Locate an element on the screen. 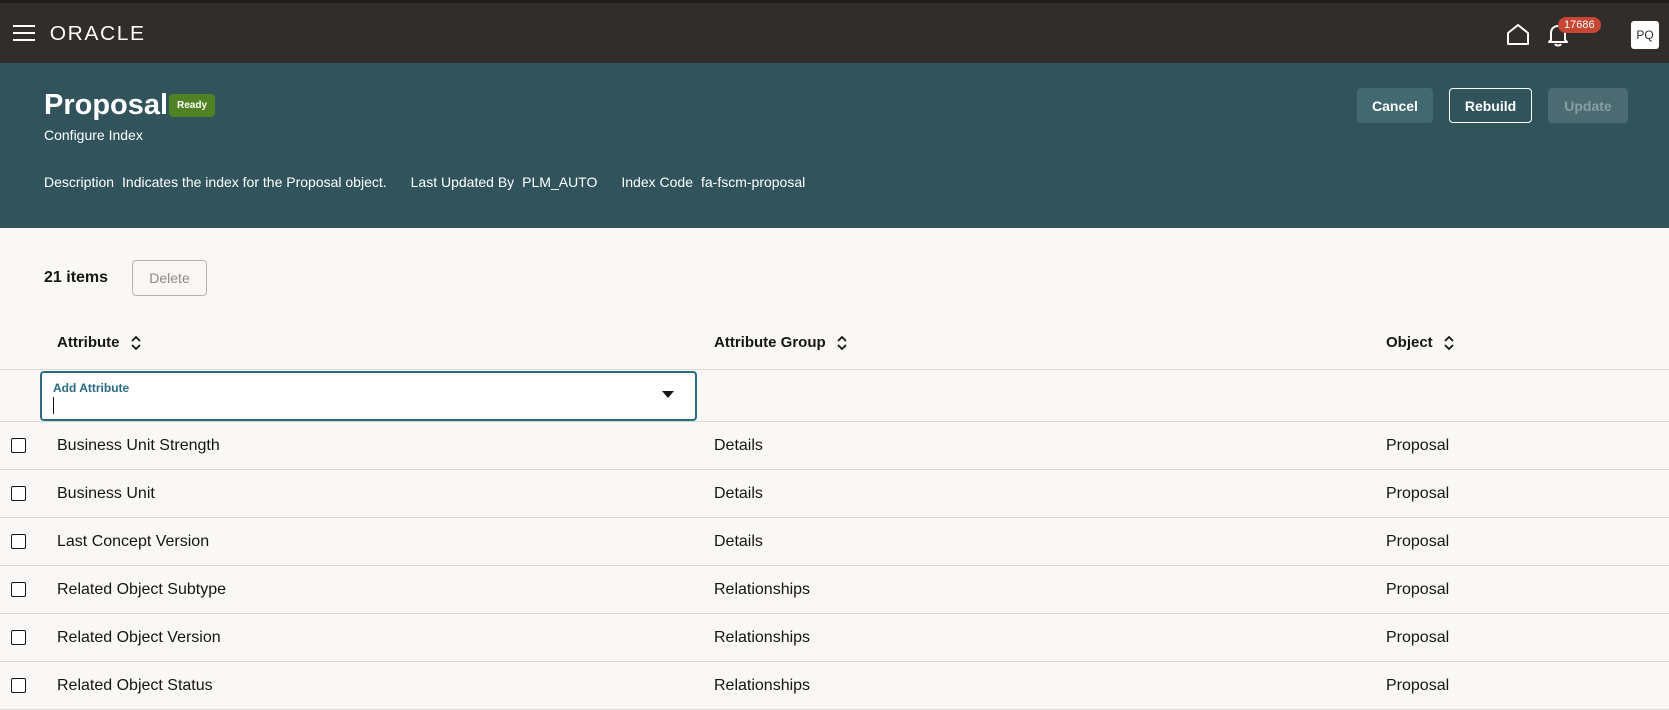  table-row: Business Unit Strength Details Proposal is located at coordinates (834, 446).